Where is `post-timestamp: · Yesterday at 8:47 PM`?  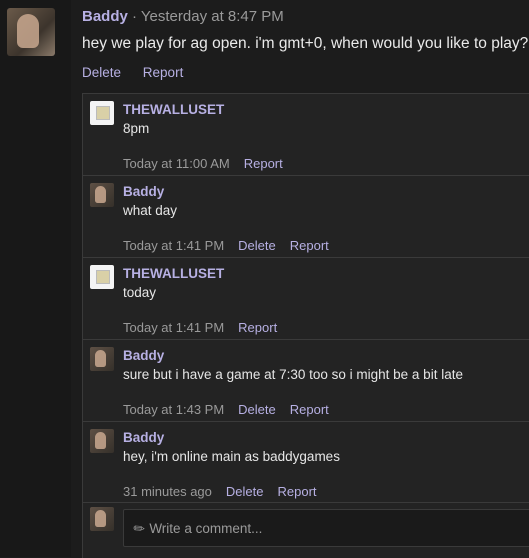 post-timestamp: · Yesterday at 8:47 PM is located at coordinates (205, 16).